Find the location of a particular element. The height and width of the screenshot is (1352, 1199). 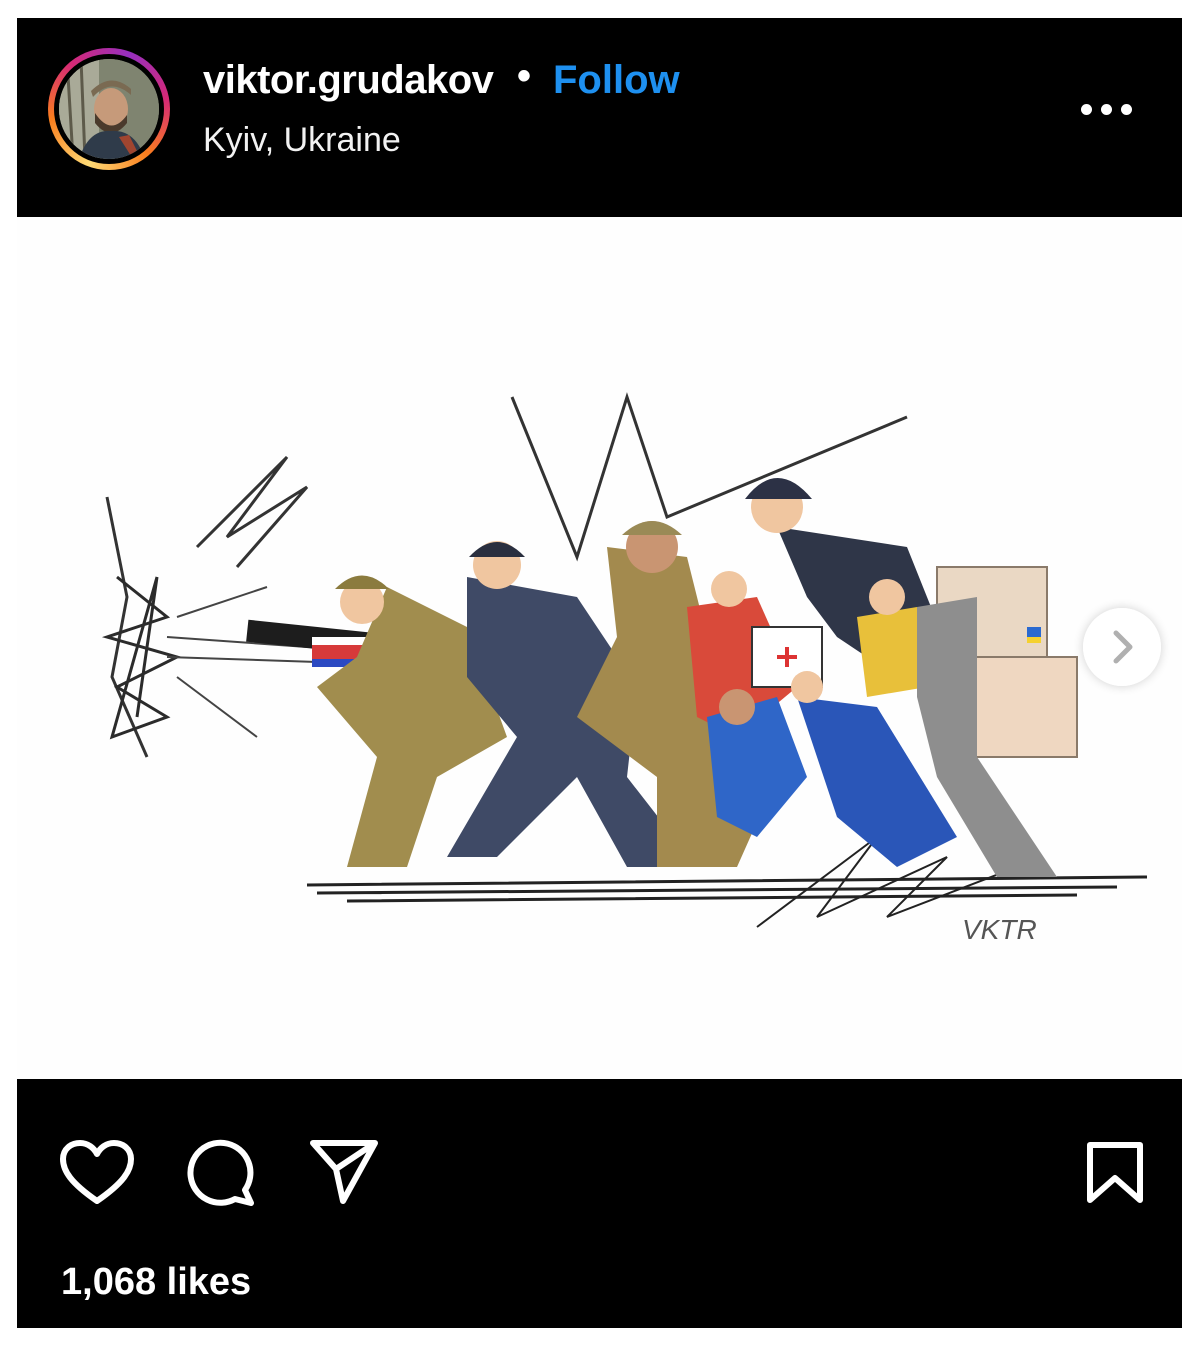

chevron-right-icon is located at coordinates (1123, 647).